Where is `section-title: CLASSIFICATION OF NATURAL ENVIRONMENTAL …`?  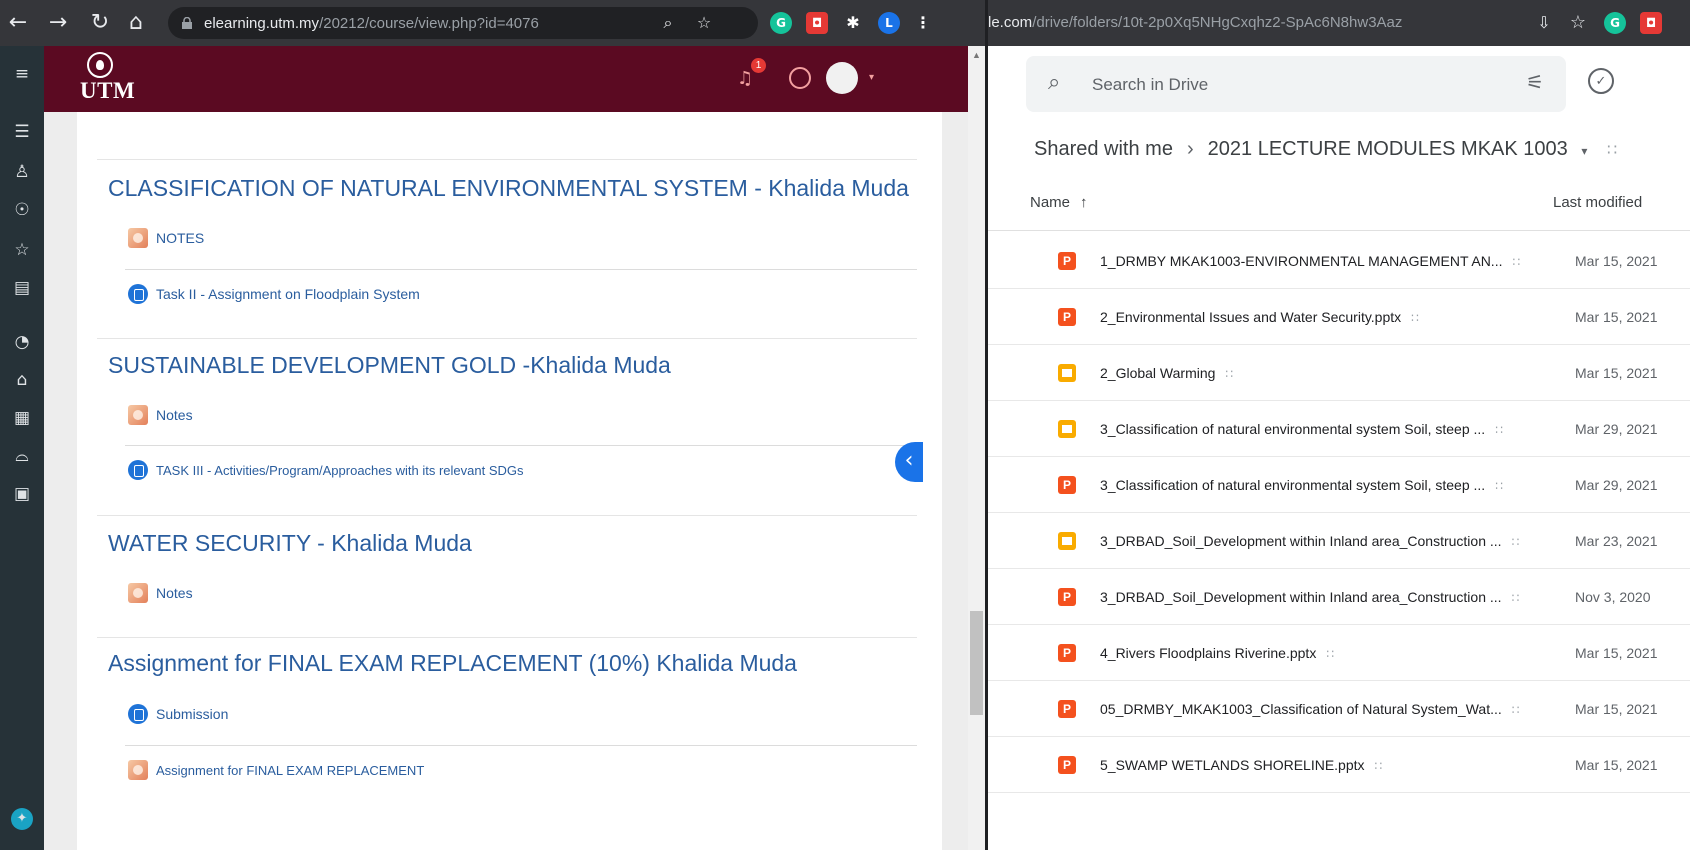 section-title: CLASSIFICATION OF NATURAL ENVIRONMENTAL … is located at coordinates (508, 188).